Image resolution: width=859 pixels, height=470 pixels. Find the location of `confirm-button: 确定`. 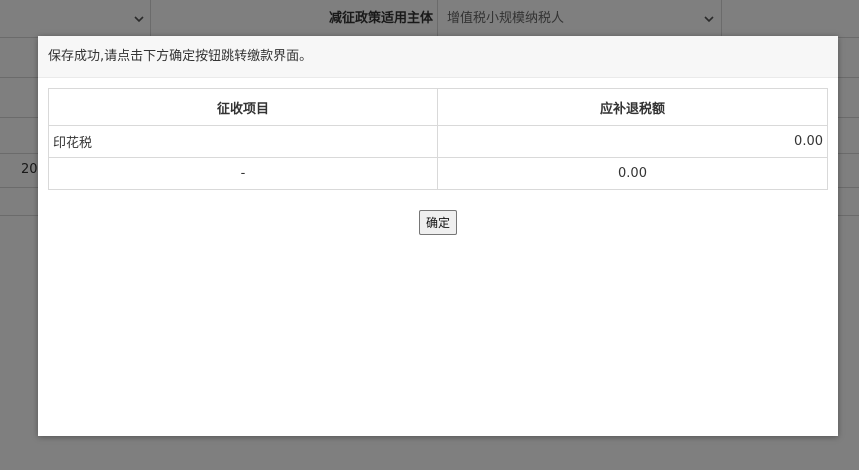

confirm-button: 确定 is located at coordinates (437, 222).